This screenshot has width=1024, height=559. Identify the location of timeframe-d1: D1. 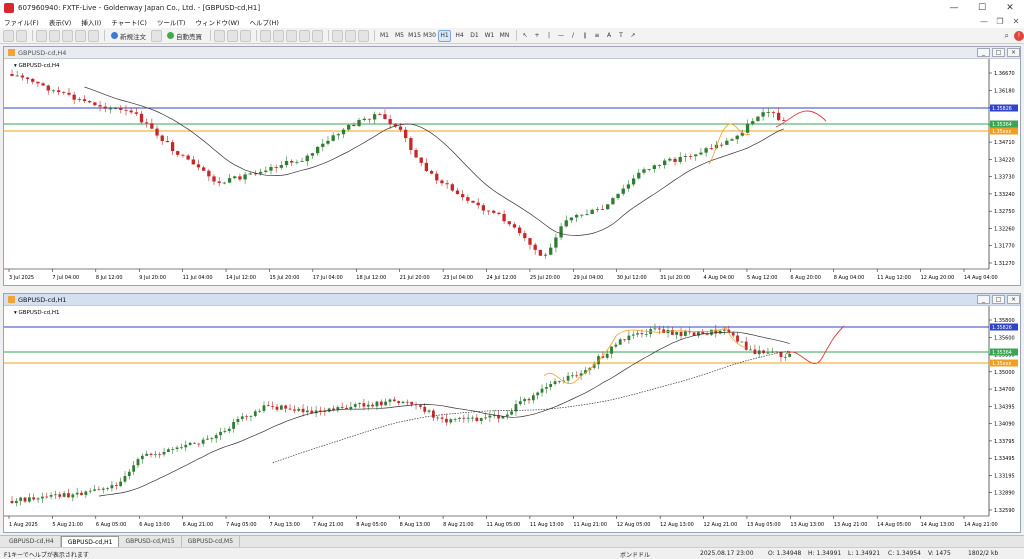
(474, 36).